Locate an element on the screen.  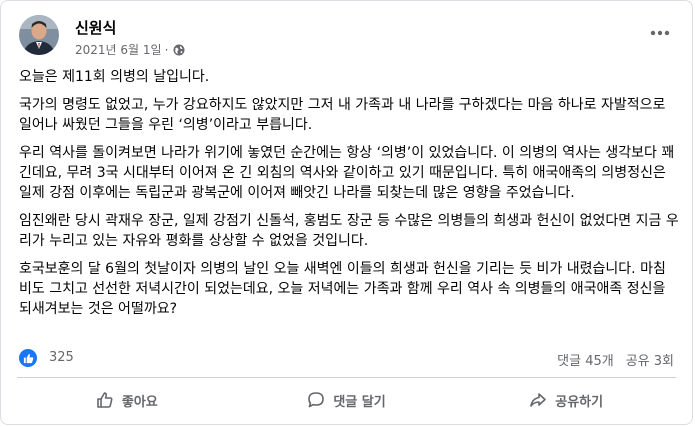
post-meta: 2021년 6월 1일 · is located at coordinates (130, 49).